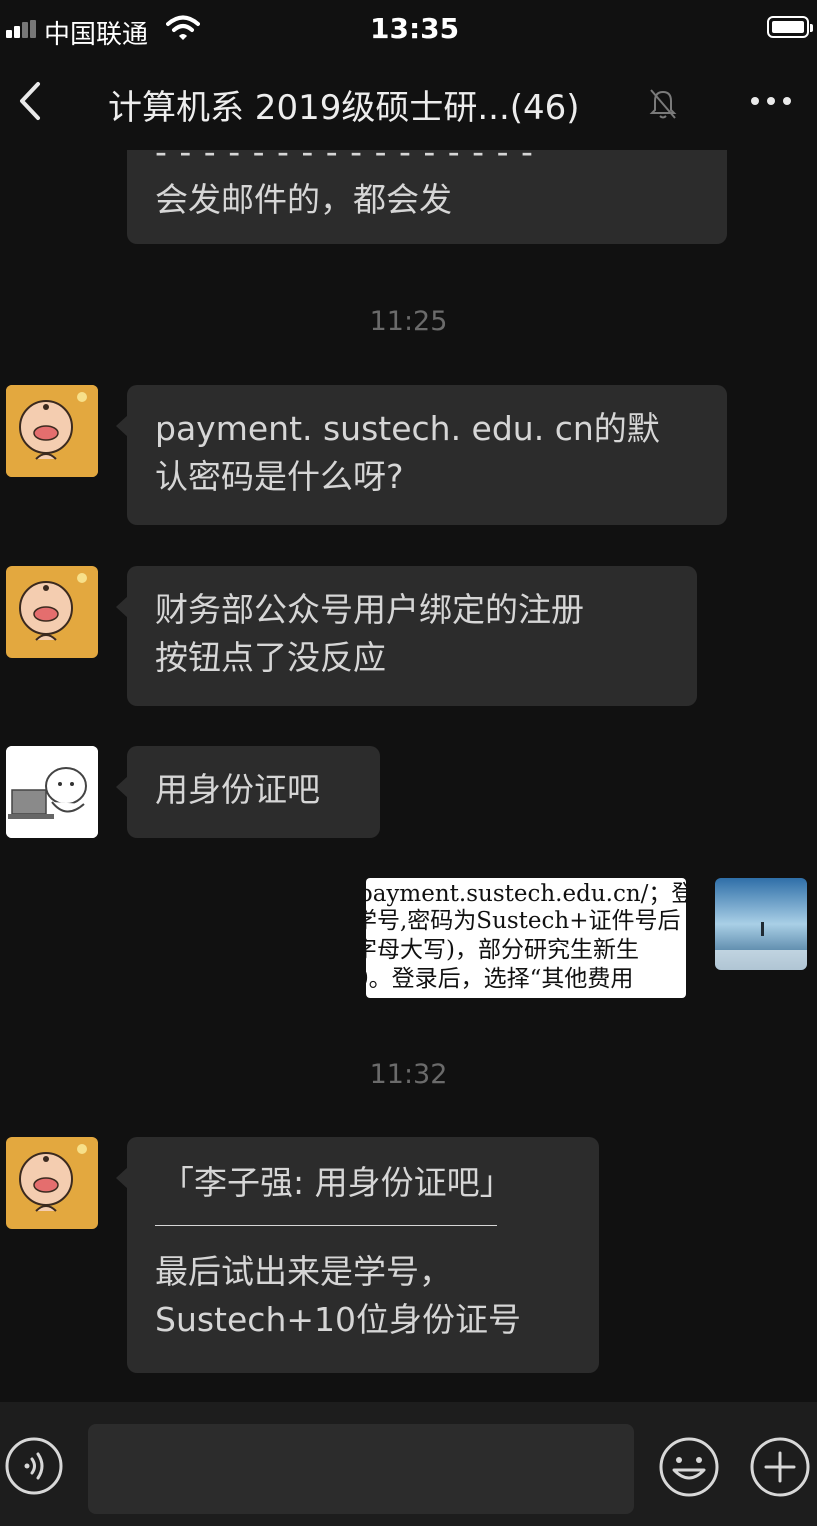  What do you see at coordinates (279, 476) in the screenshot?
I see `message-text: 认密码是什么呀?` at bounding box center [279, 476].